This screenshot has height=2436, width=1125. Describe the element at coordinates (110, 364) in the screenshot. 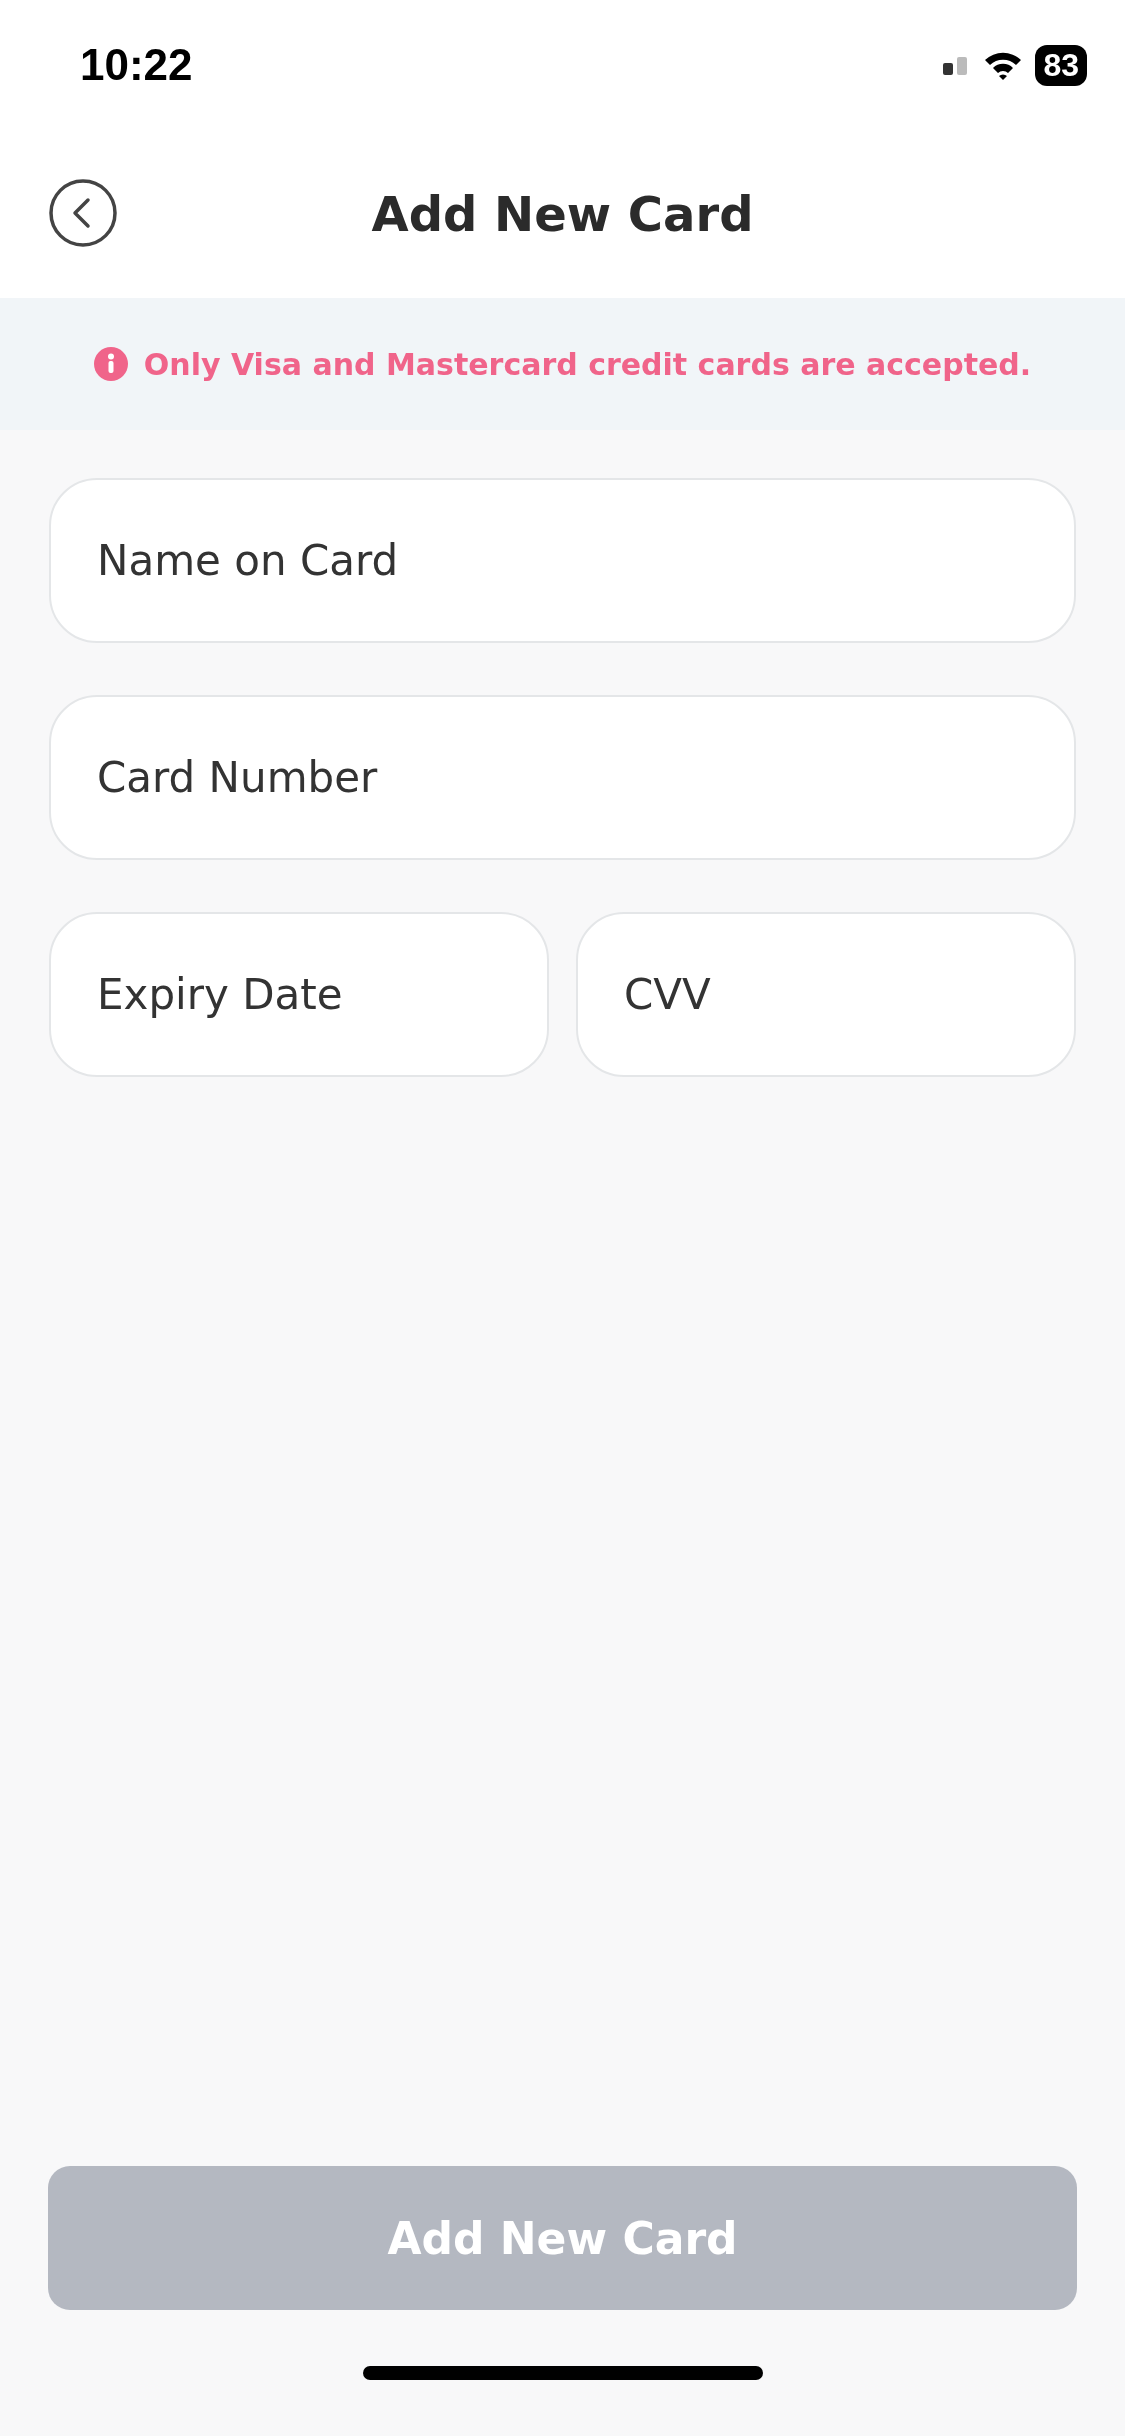

I see `info-icon` at that location.